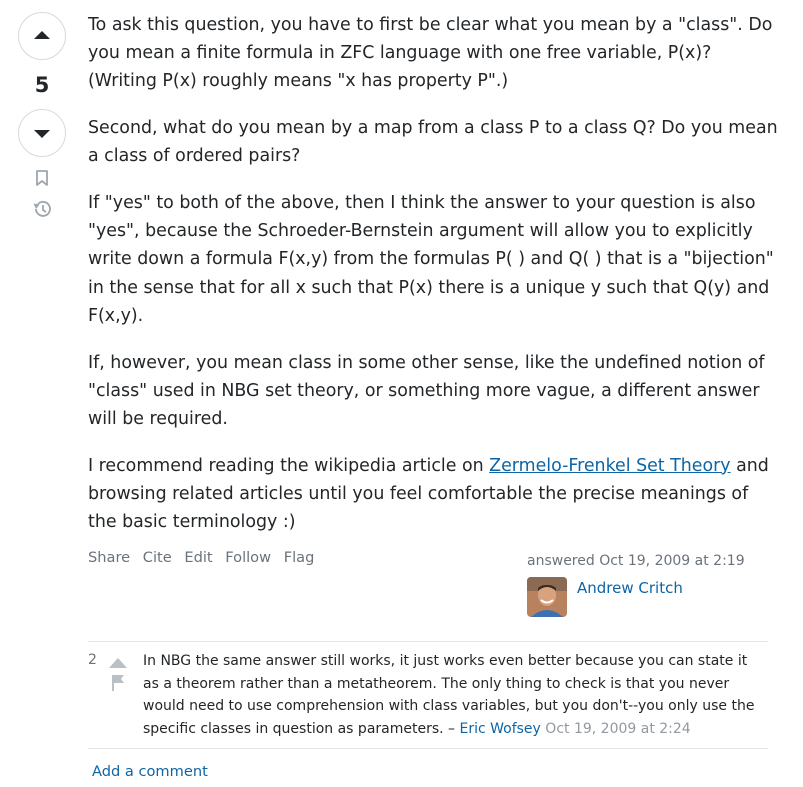 This screenshot has height=787, width=803. I want to click on comment-upvote-button, so click(118, 663).